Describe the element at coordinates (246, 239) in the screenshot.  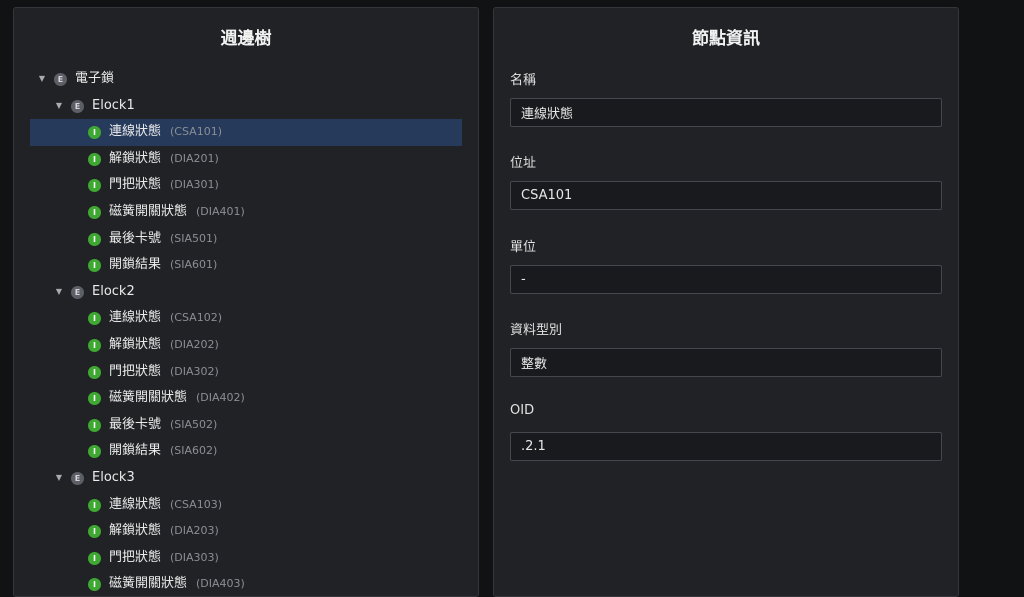
I see `tree-item-node: I 最後卡號 (SIA501)` at that location.